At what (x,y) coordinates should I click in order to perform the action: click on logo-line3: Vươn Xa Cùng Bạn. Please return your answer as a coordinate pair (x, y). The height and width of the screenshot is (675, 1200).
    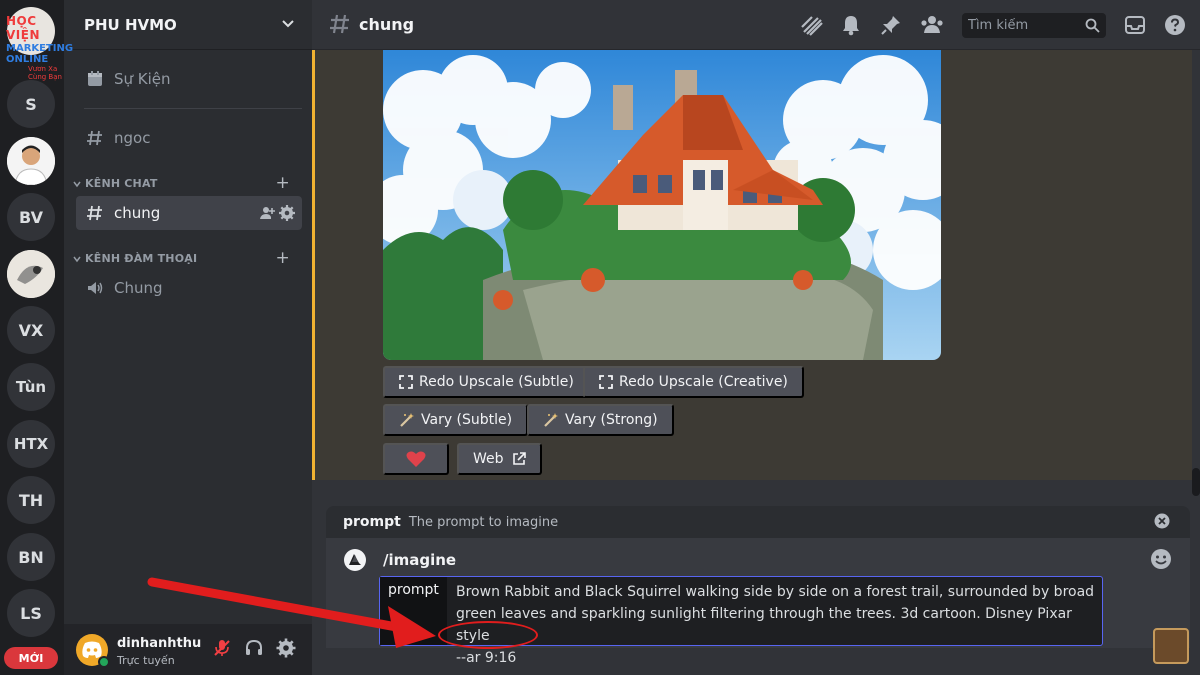
    Looking at the image, I should click on (45, 73).